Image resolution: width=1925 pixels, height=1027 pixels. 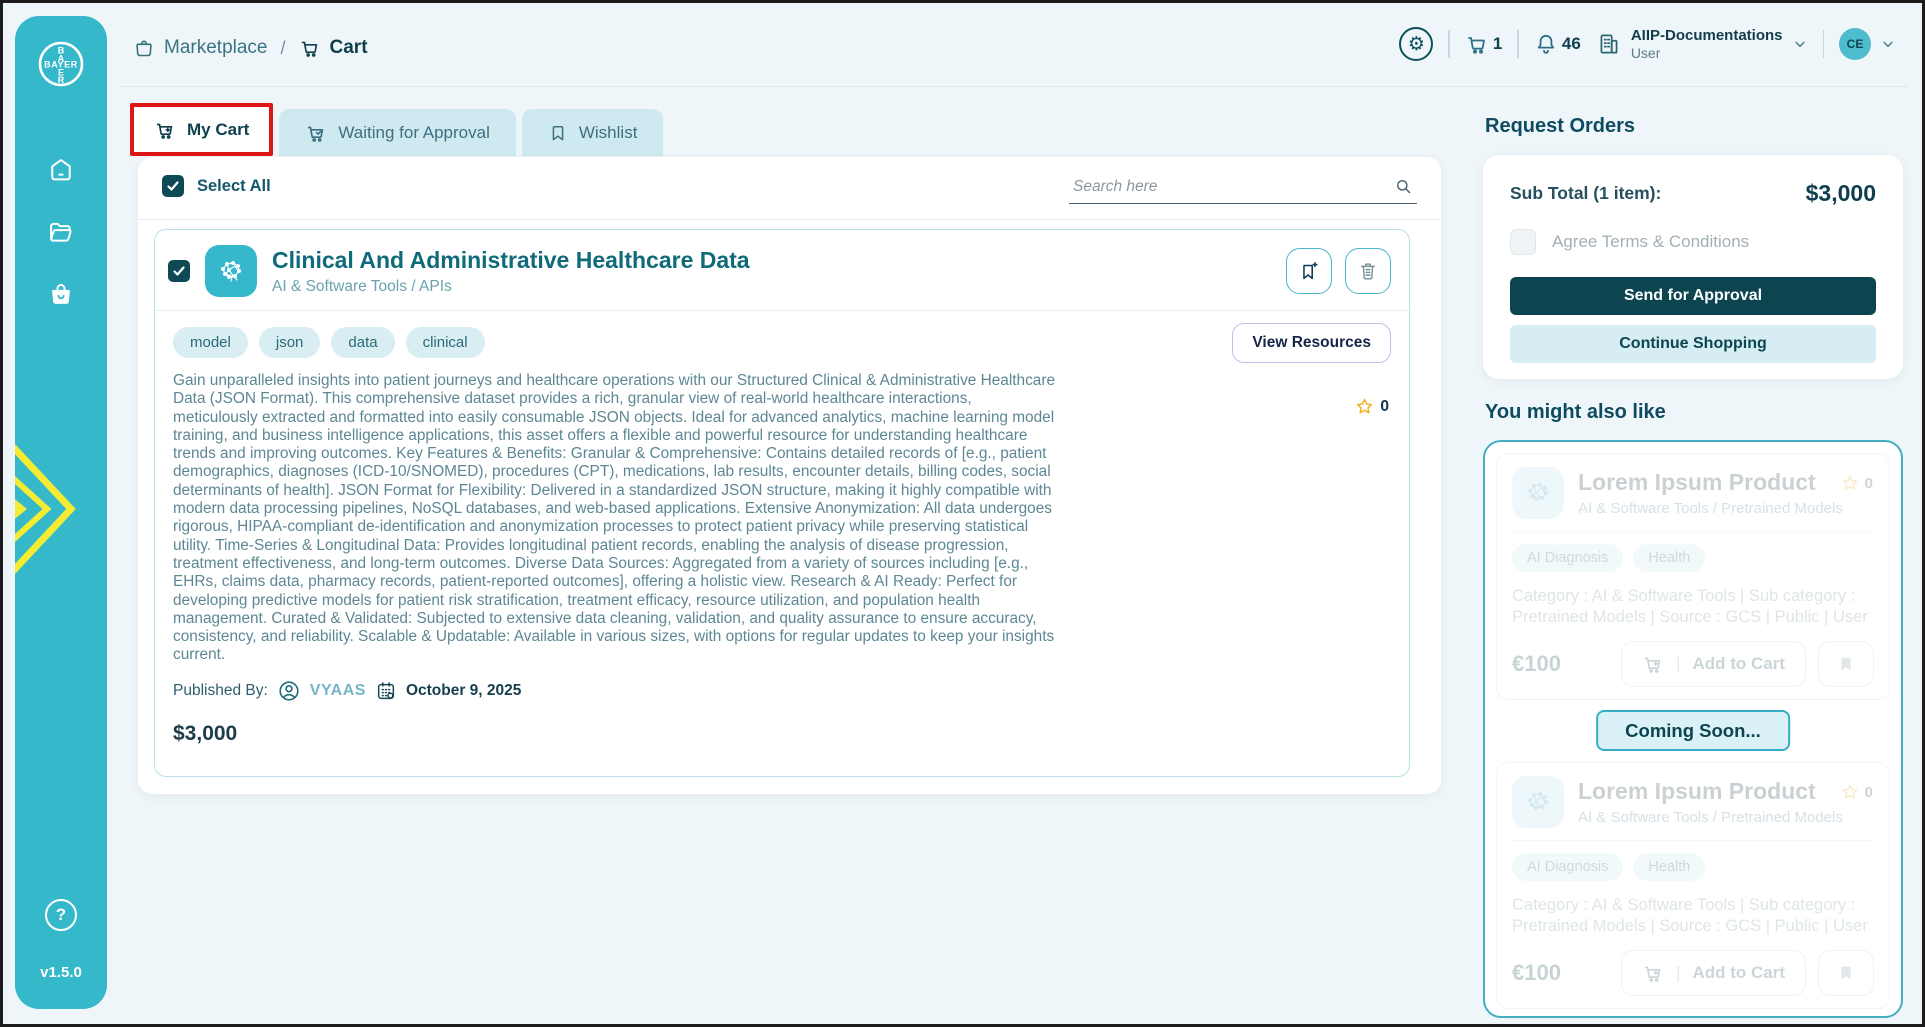 What do you see at coordinates (1416, 44) in the screenshot?
I see `settings-gear-icon: ⚙` at bounding box center [1416, 44].